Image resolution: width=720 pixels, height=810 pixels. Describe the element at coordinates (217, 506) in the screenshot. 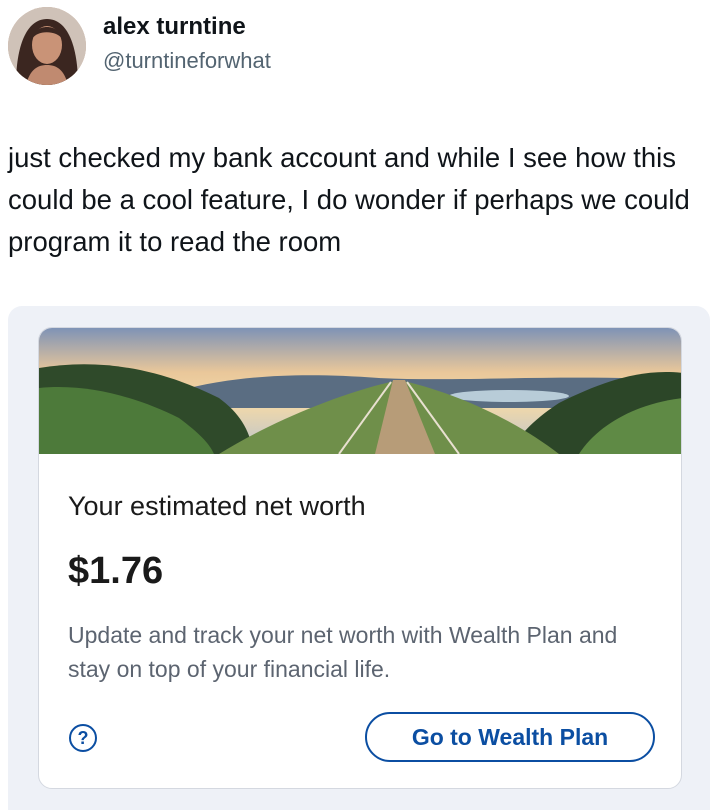

I see `net-worth-title: Your estimated net worth` at that location.